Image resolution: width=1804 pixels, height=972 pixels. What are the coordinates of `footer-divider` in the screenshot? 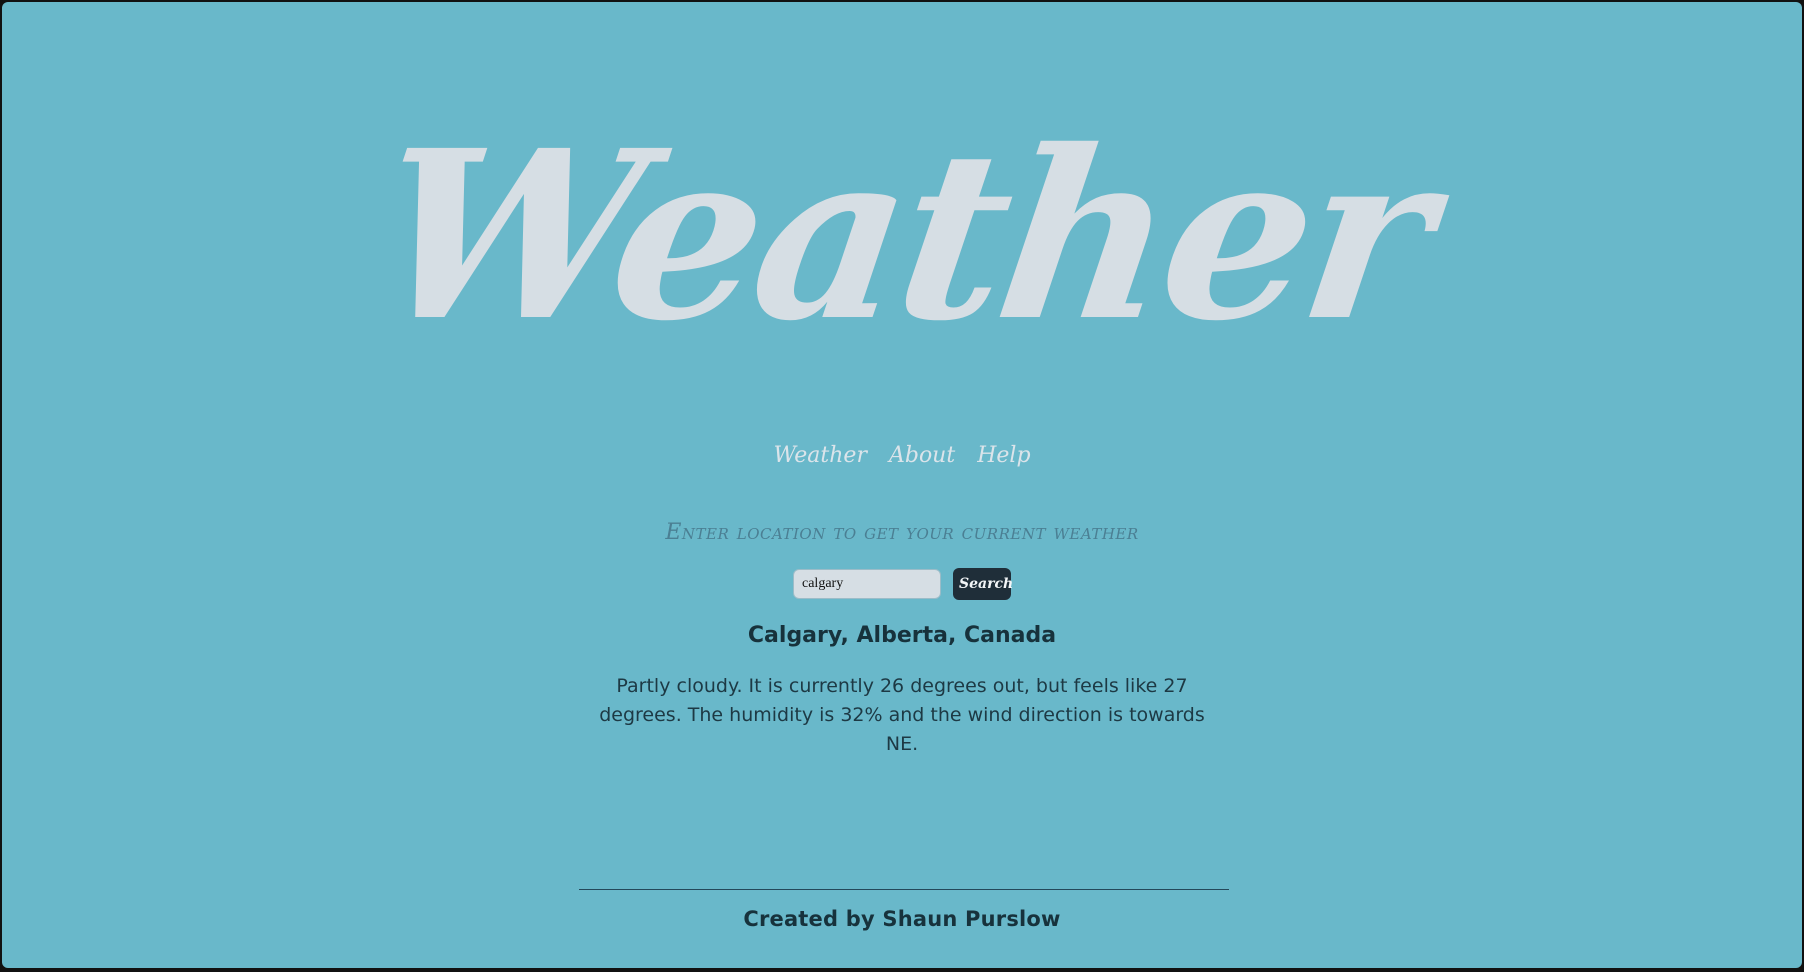 It's located at (904, 889).